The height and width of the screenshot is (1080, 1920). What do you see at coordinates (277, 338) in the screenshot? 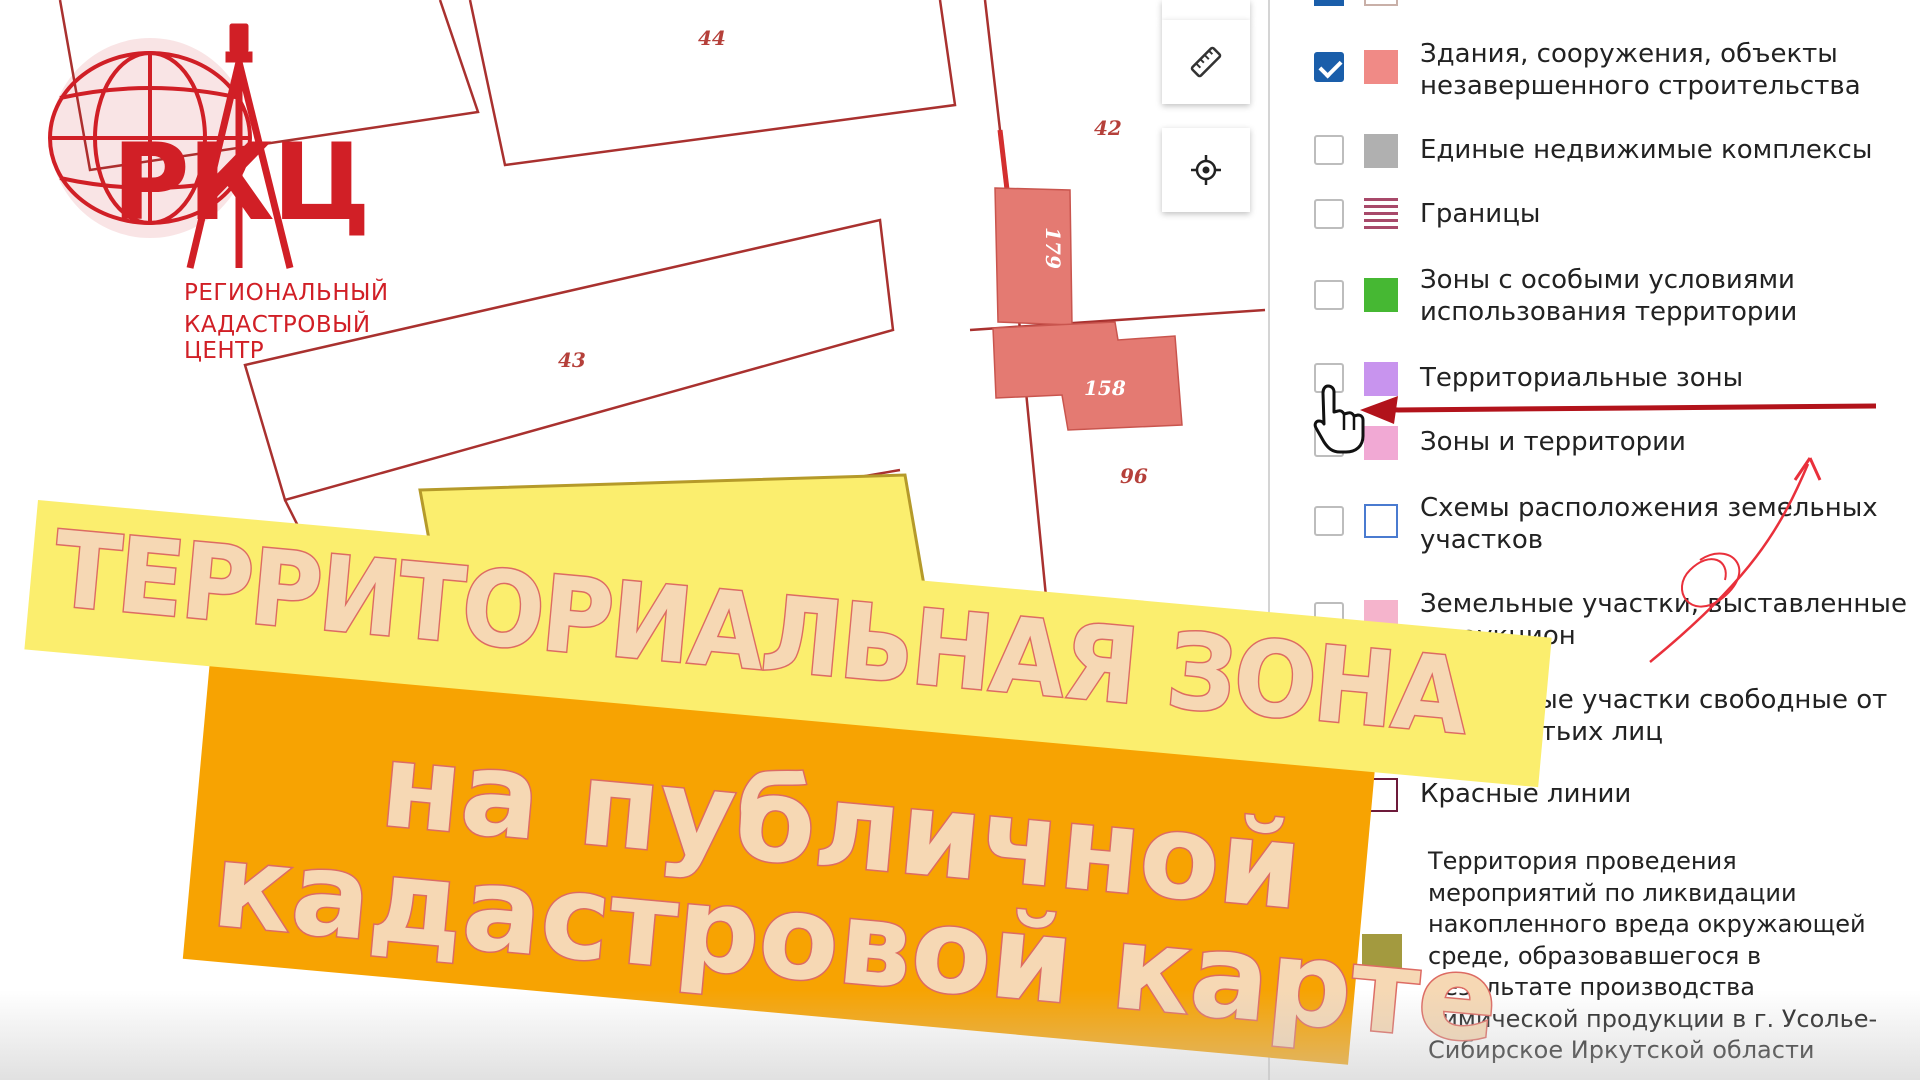
I see `logo-line-2: КАДАСТРОВЫЙ ЦЕНТР` at bounding box center [277, 338].